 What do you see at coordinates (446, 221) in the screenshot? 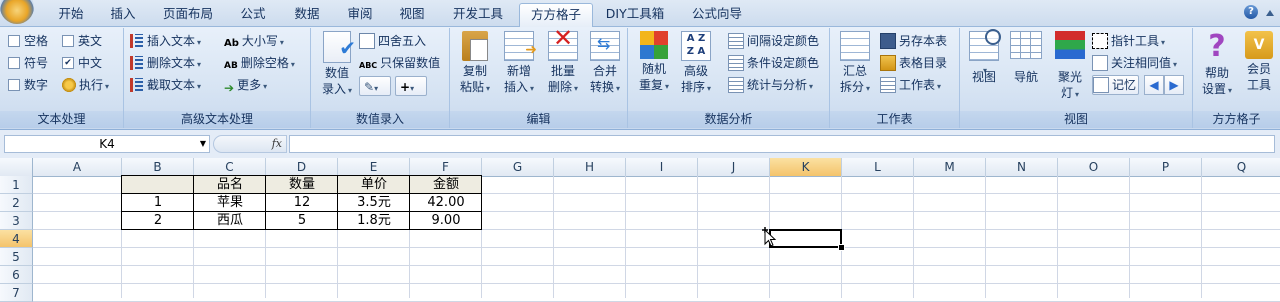
I see `table-cell: 9.00` at bounding box center [446, 221].